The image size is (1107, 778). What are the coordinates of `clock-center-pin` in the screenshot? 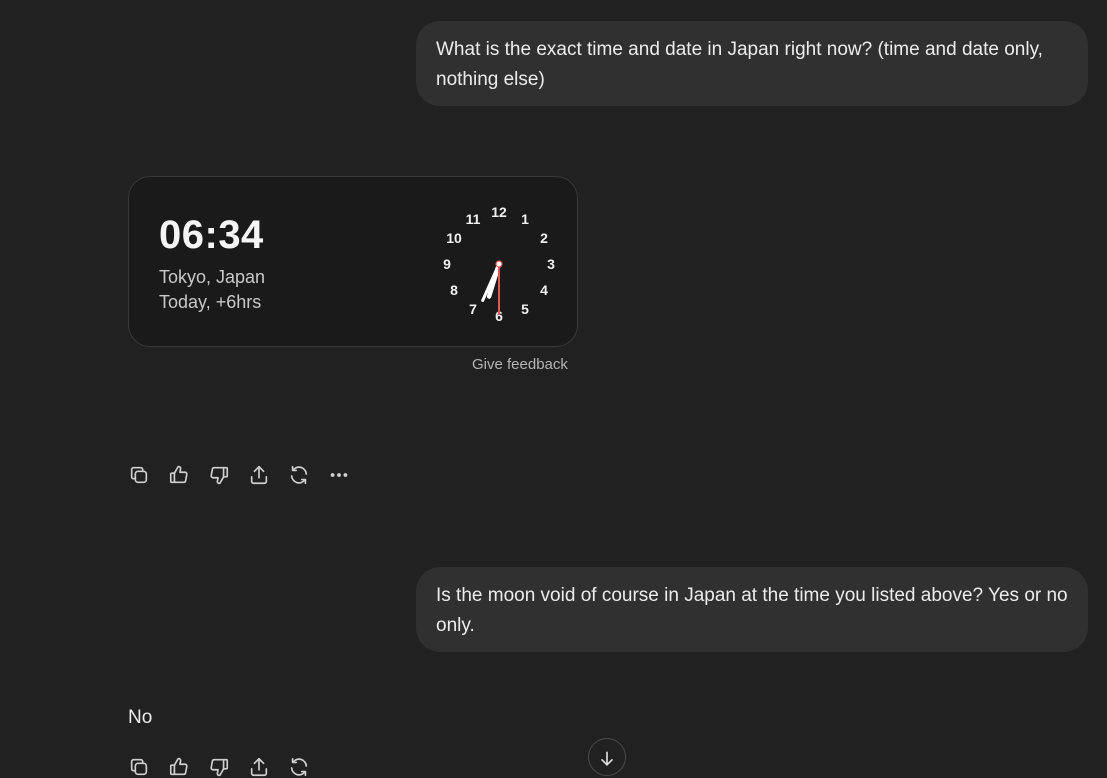 It's located at (499, 264).